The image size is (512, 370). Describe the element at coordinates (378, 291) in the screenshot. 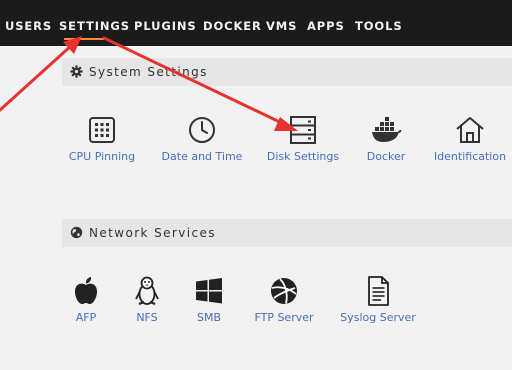

I see `document-icon` at that location.